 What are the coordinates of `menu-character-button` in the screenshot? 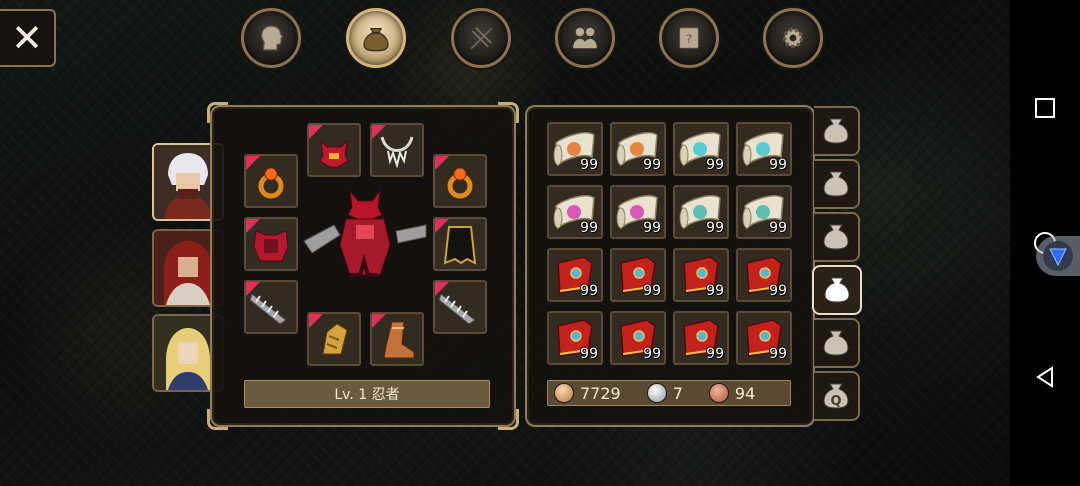 It's located at (271, 38).